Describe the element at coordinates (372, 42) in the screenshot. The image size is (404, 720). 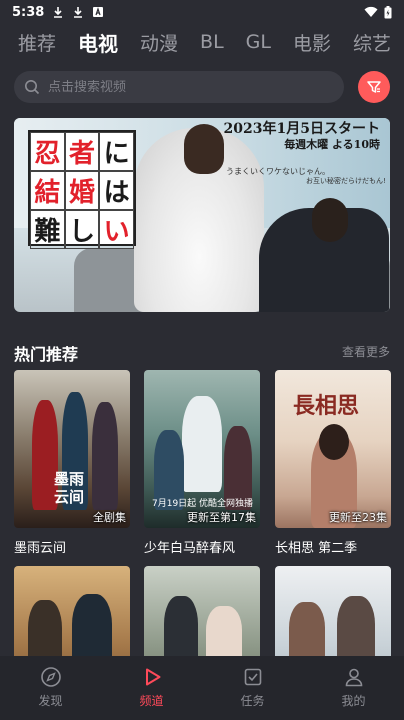
I see `tab-variety: 综艺` at that location.